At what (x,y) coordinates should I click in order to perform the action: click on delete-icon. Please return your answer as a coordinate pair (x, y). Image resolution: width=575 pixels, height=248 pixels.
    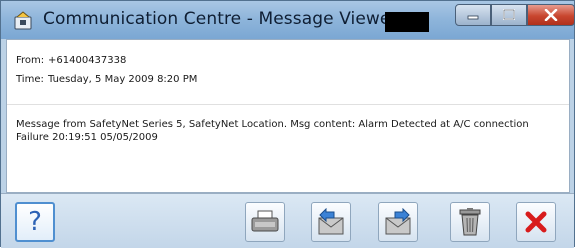
    Looking at the image, I should click on (470, 222).